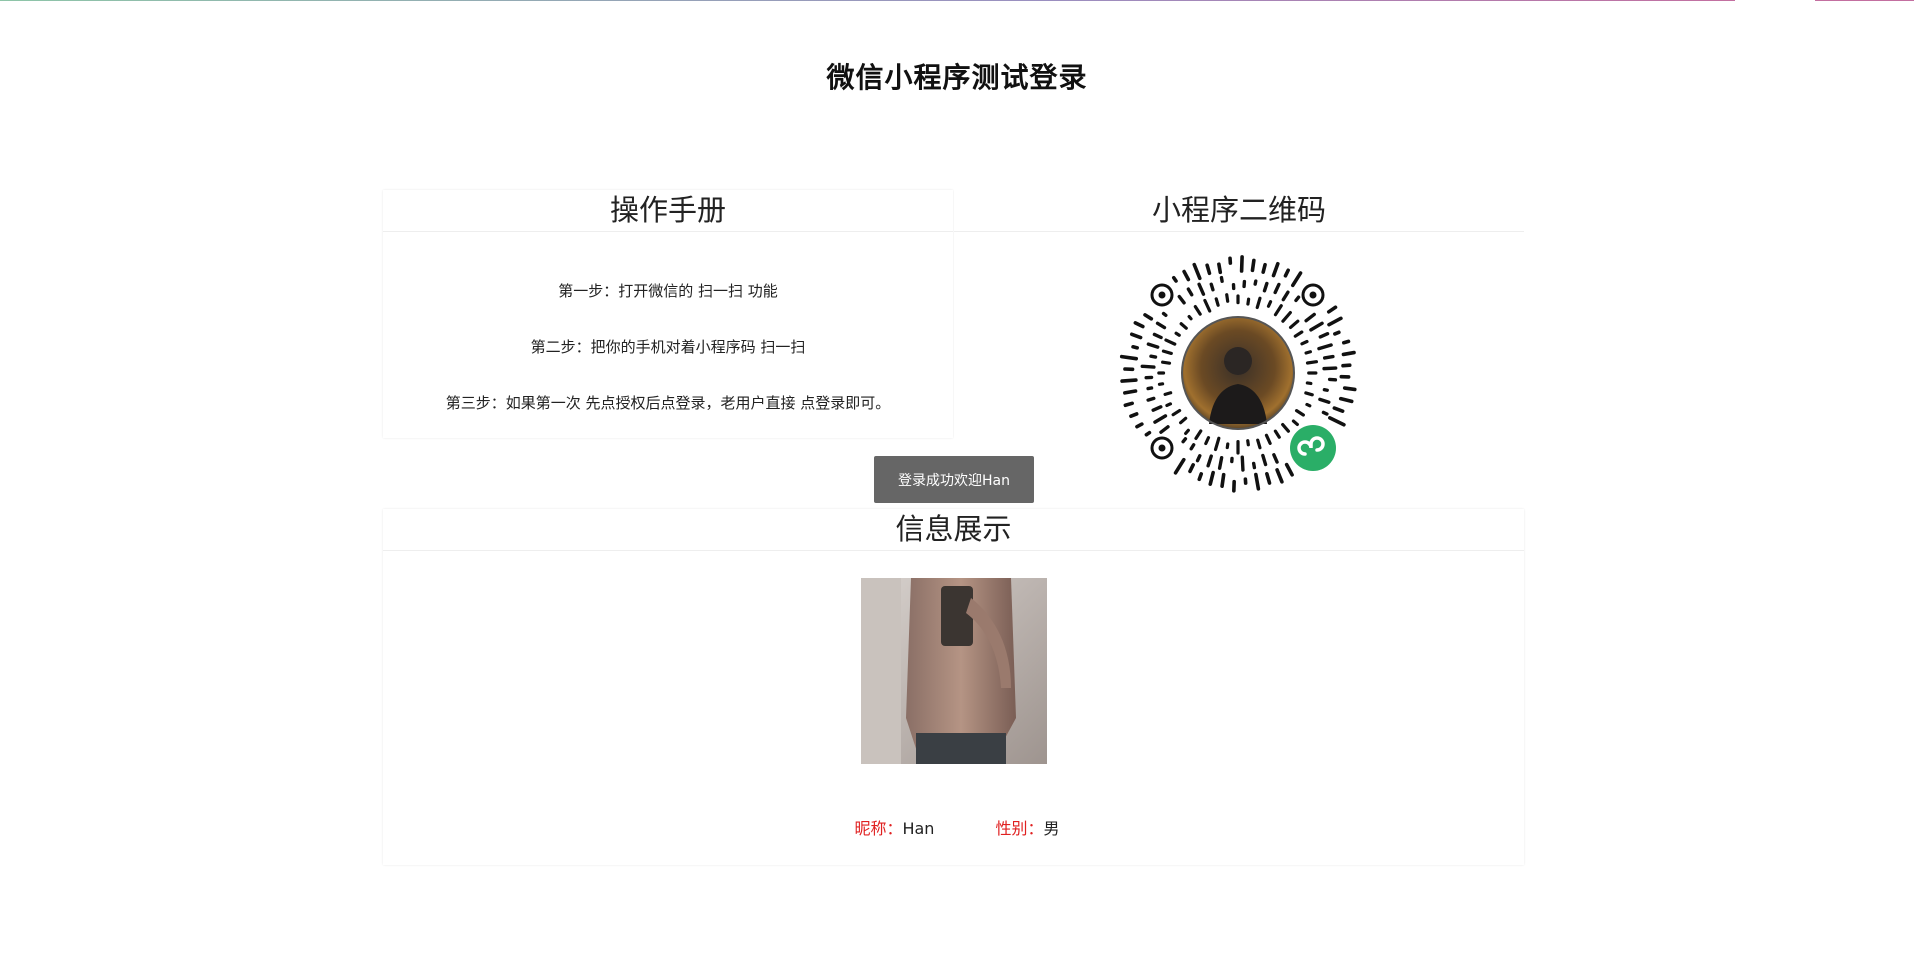 This screenshot has width=1914, height=956. Describe the element at coordinates (1864, 0) in the screenshot. I see `top-accent-line-right` at that location.